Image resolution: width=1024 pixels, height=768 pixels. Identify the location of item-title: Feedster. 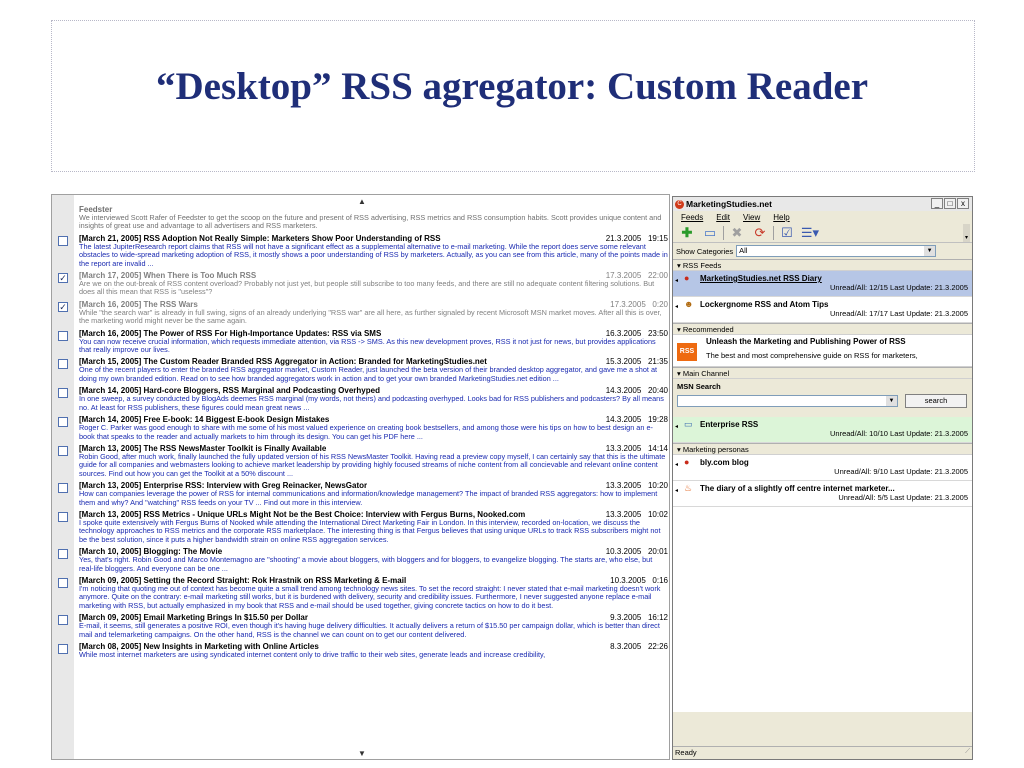
(95, 209).